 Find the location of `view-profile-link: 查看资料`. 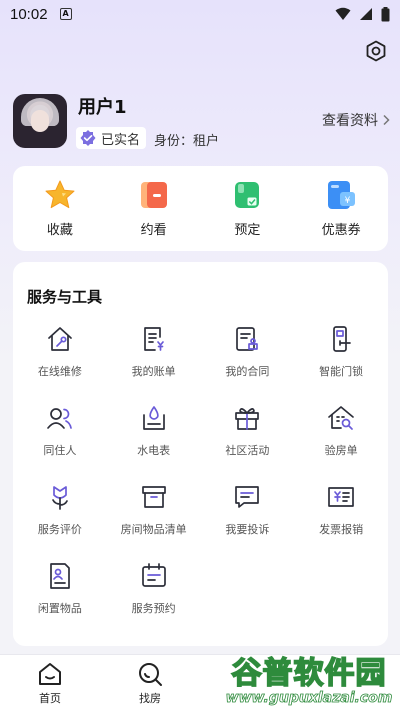

view-profile-link: 查看资料 is located at coordinates (356, 120).